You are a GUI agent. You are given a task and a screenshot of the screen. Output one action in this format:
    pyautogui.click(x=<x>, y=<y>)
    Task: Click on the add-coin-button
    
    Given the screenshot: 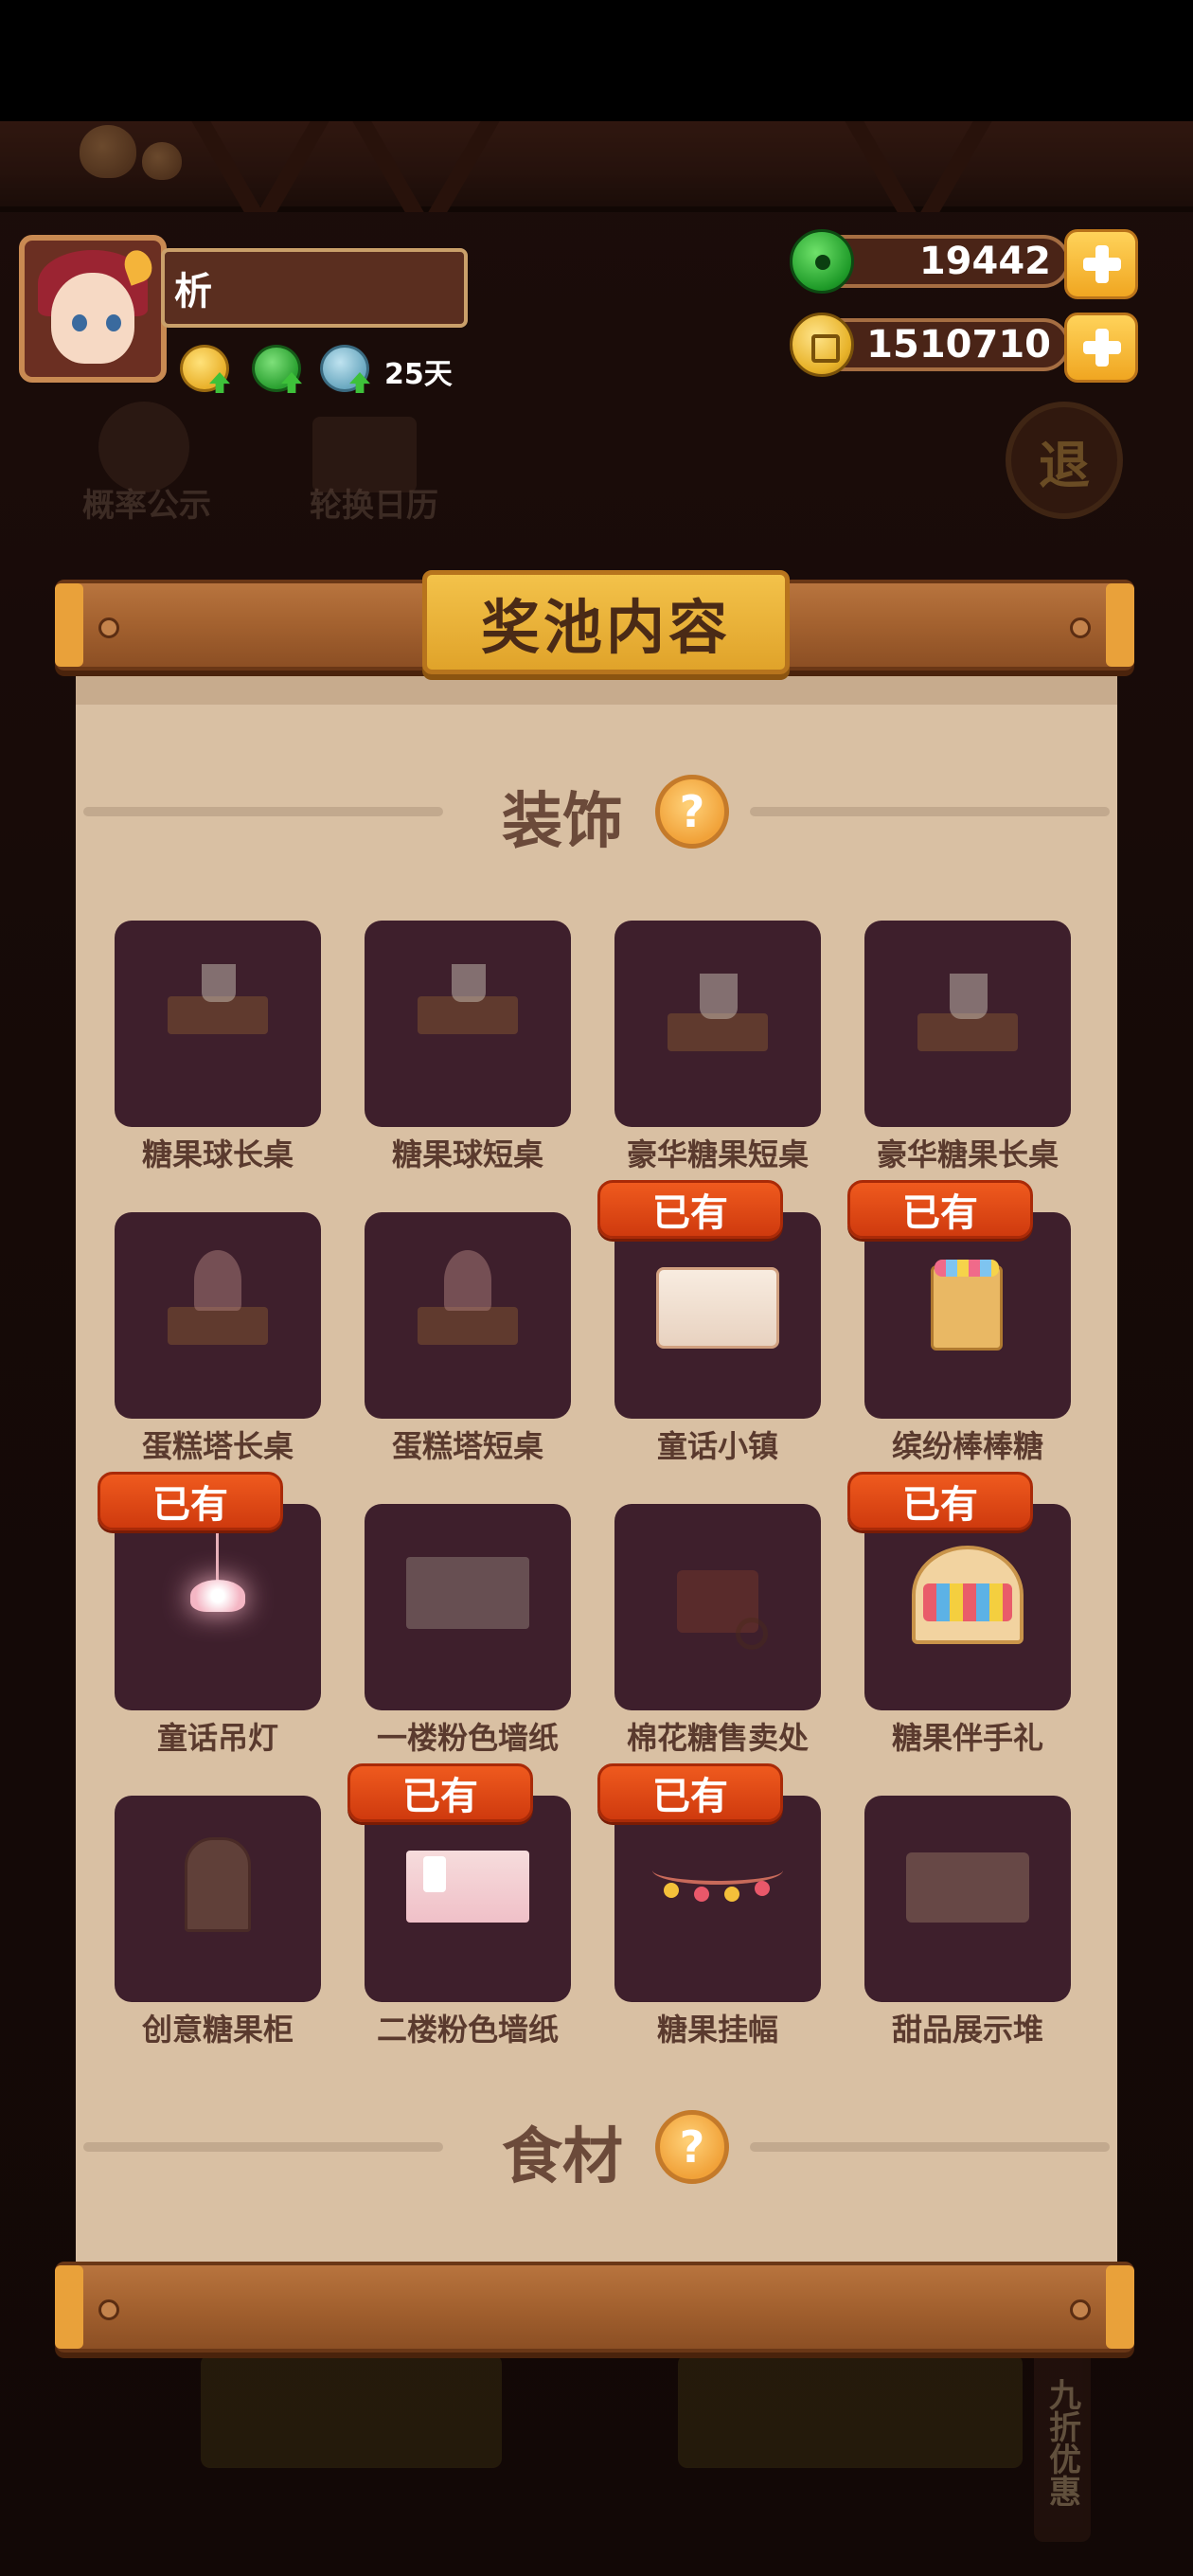 What is the action you would take?
    pyautogui.click(x=1101, y=348)
    